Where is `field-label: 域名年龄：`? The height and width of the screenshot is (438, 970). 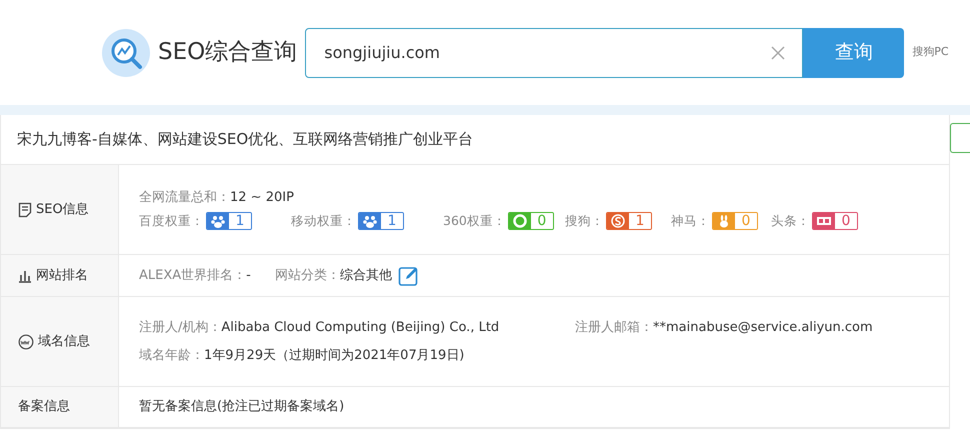 field-label: 域名年龄： is located at coordinates (171, 355).